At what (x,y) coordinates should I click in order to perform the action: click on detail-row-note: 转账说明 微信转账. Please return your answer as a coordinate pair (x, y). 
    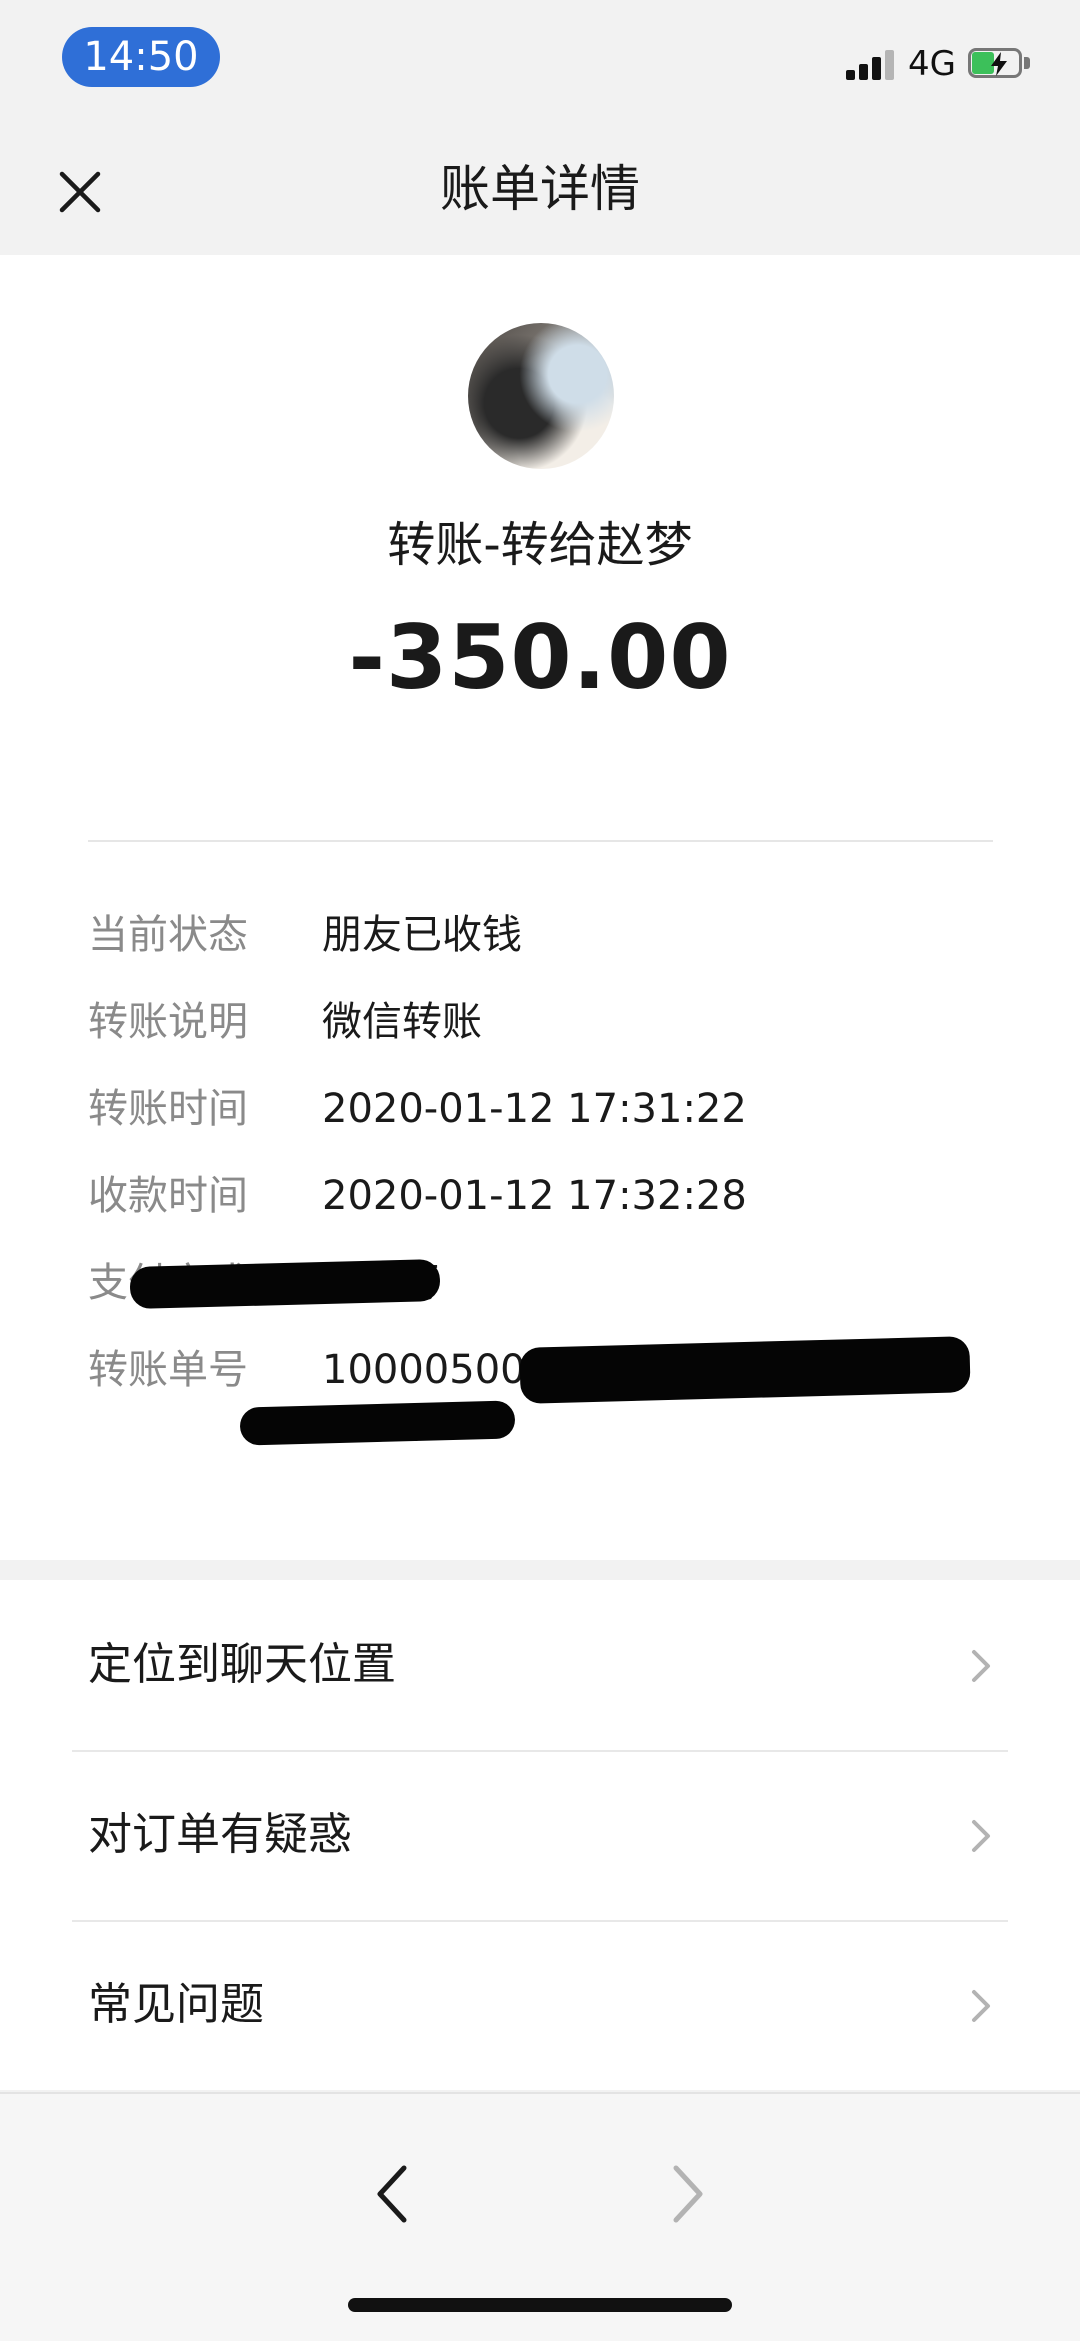
    Looking at the image, I should click on (540, 1022).